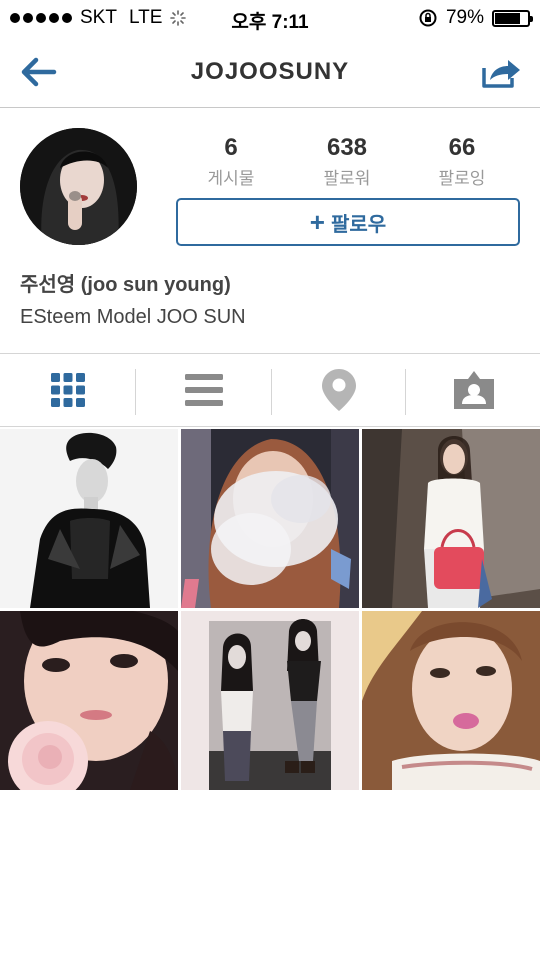 This screenshot has height=960, width=540. What do you see at coordinates (347, 178) in the screenshot?
I see `followers-label: 팔로워` at bounding box center [347, 178].